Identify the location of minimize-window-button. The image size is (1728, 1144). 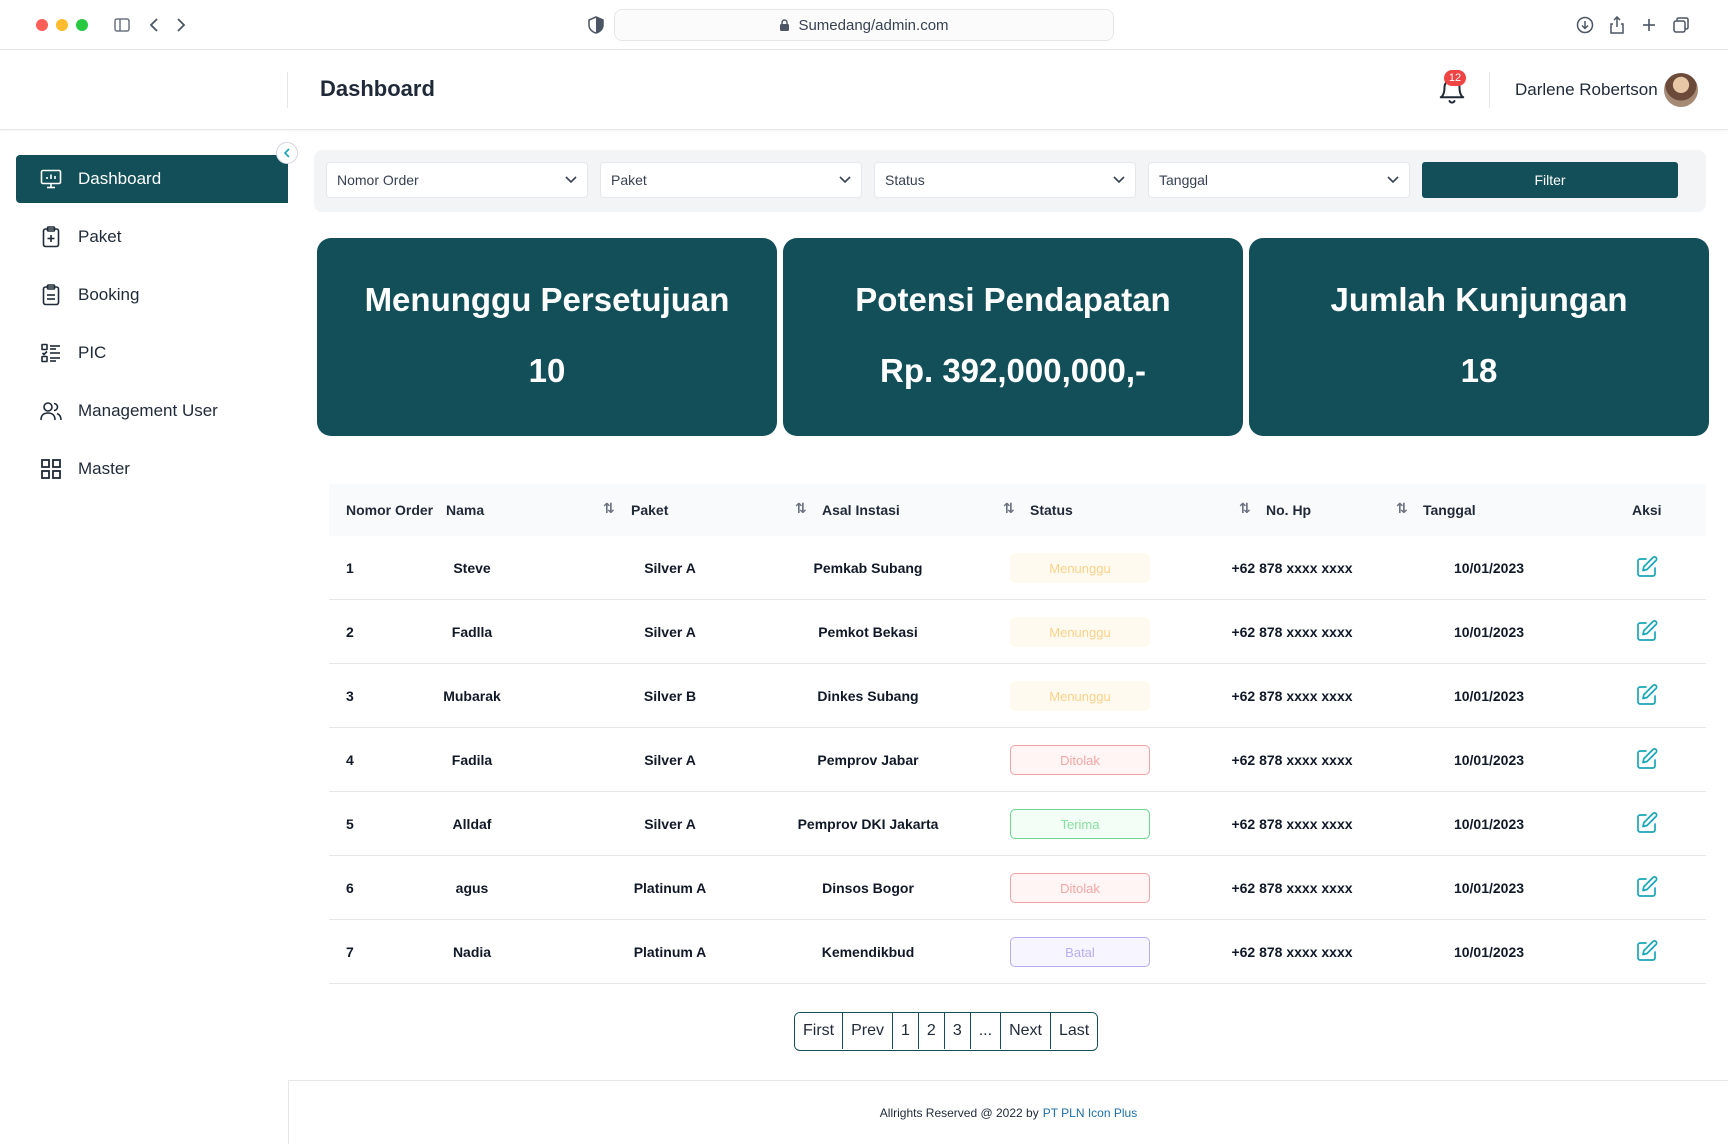
(62, 25).